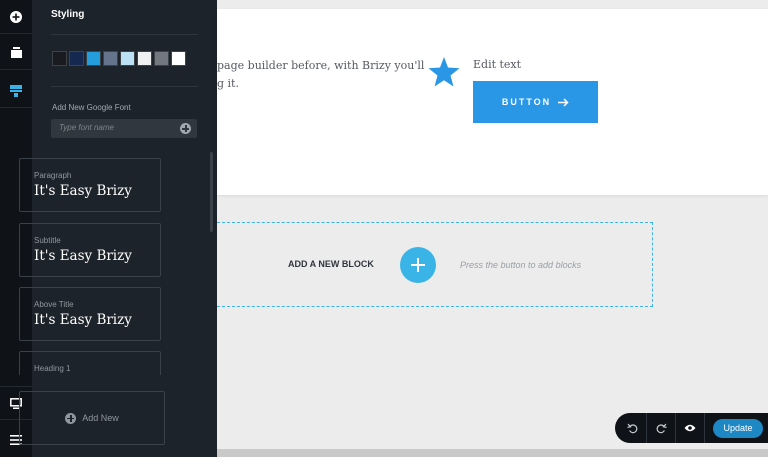 The width and height of the screenshot is (768, 457). Describe the element at coordinates (47, 240) in the screenshot. I see `font-style-label: Subtitle` at that location.